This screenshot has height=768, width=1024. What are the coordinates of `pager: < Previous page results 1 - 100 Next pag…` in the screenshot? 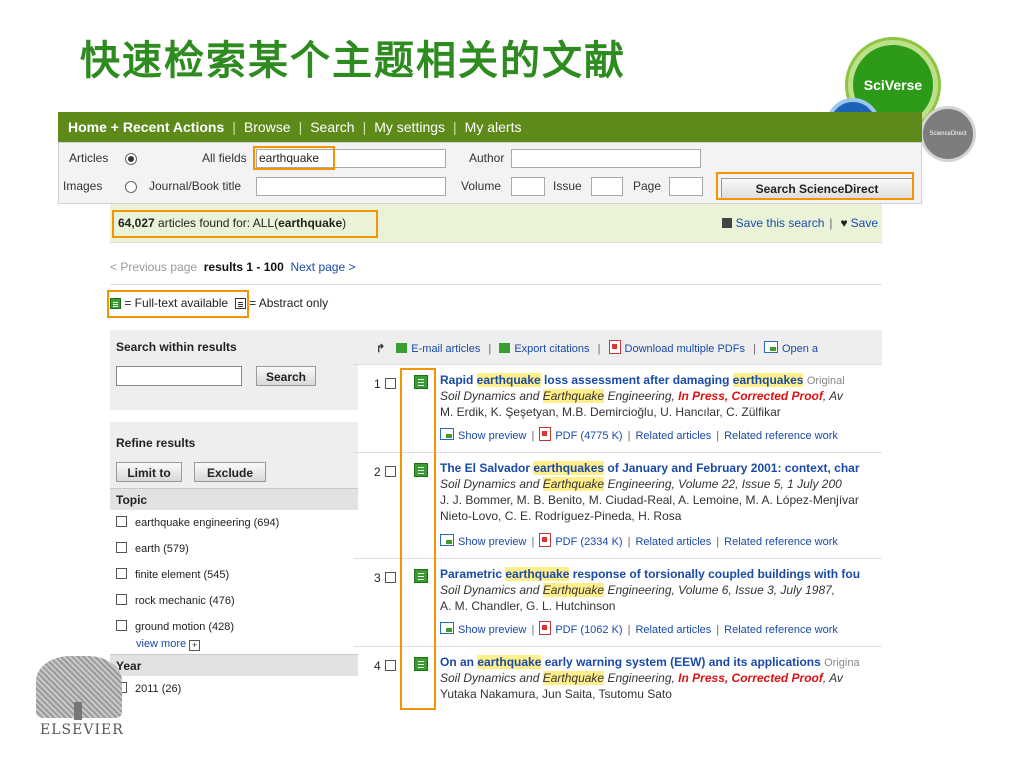 It's located at (233, 267).